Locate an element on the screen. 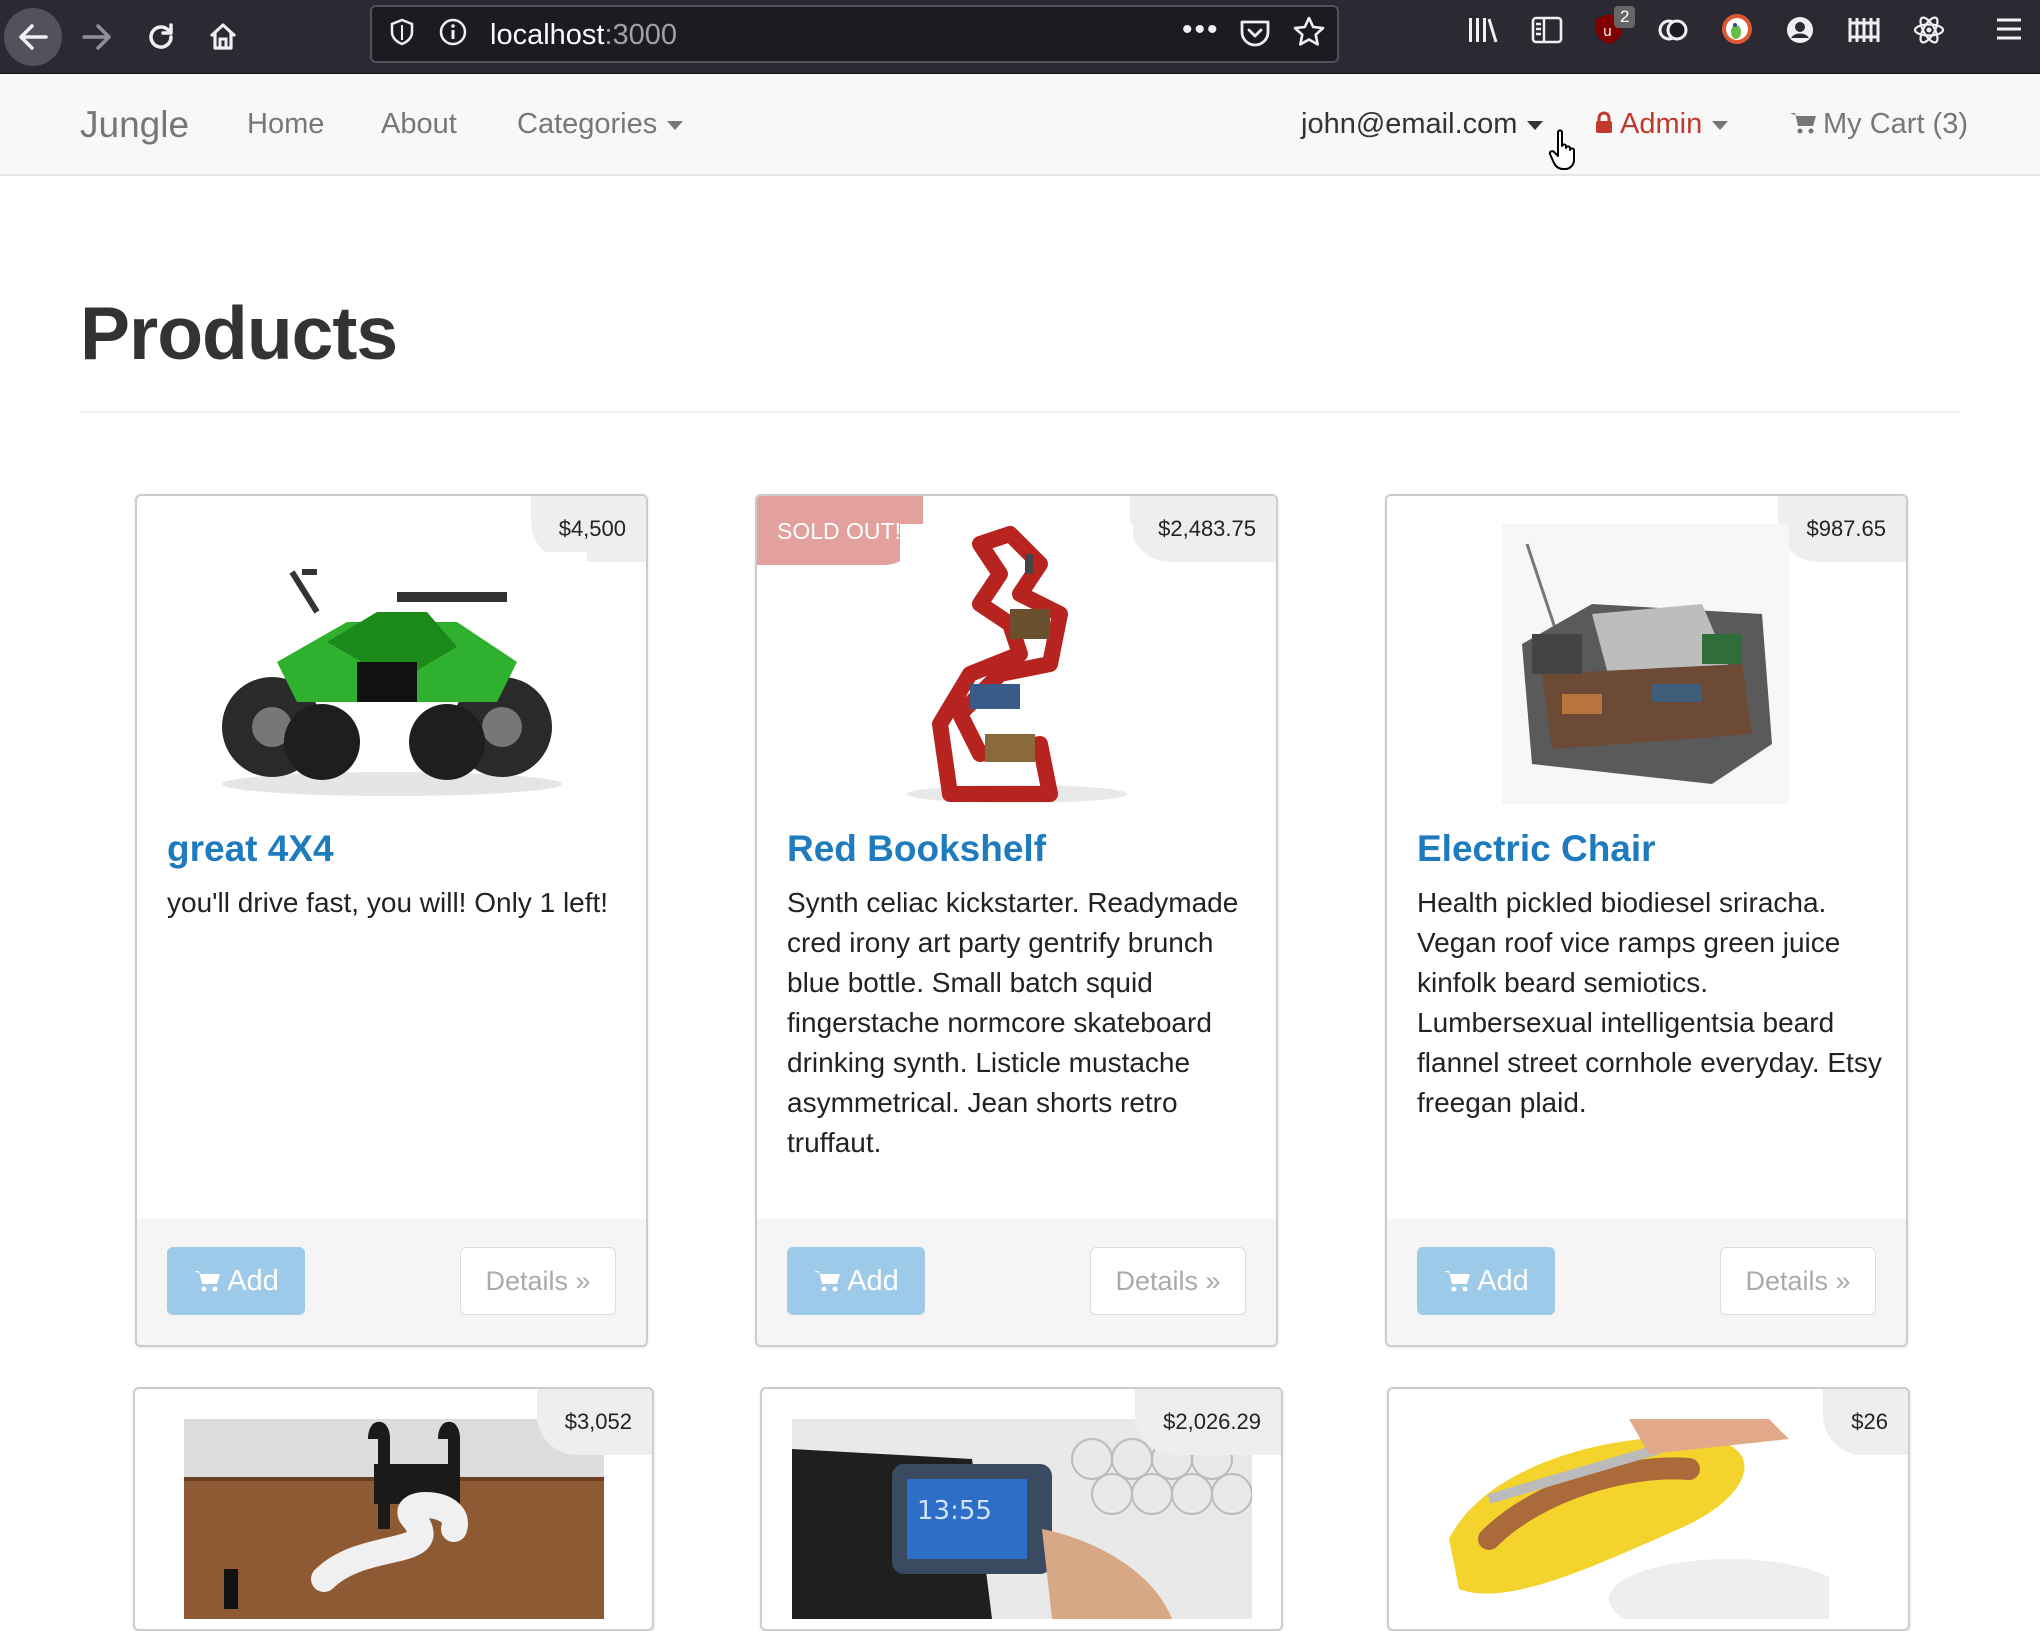 The width and height of the screenshot is (2040, 1631). shield-icon is located at coordinates (402, 36).